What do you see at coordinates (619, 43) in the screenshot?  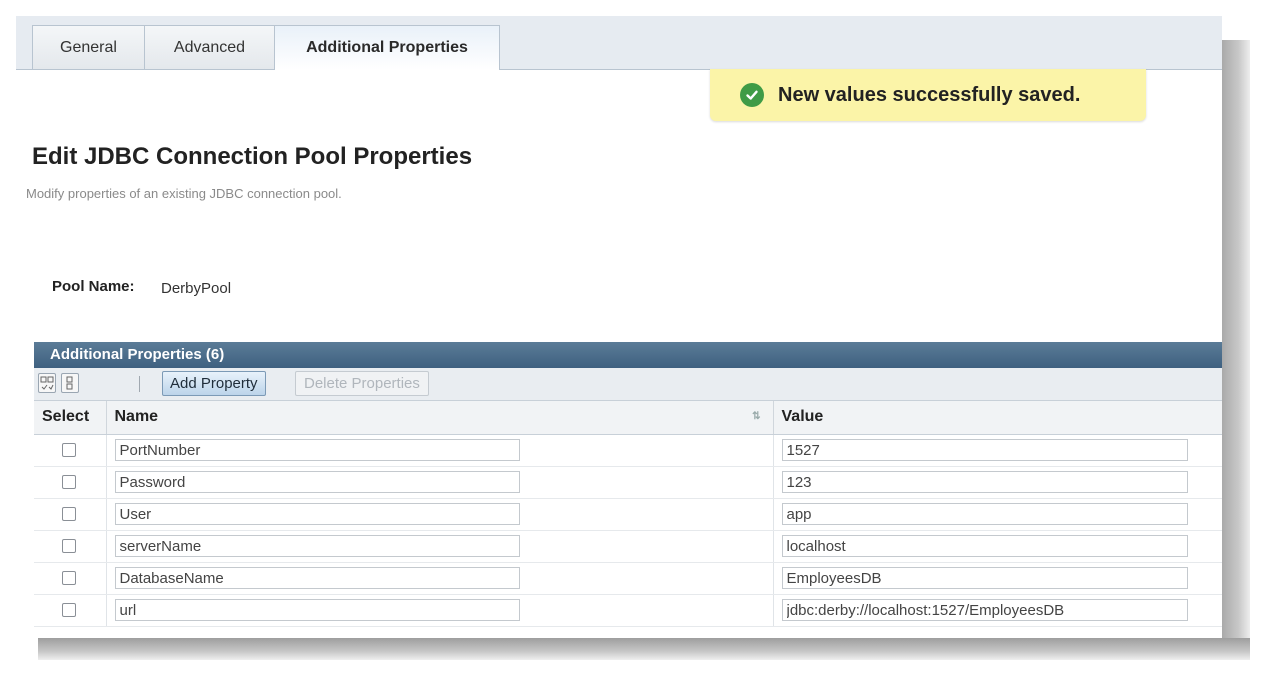 I see `tab-bar: General Advanced Additional Properties` at bounding box center [619, 43].